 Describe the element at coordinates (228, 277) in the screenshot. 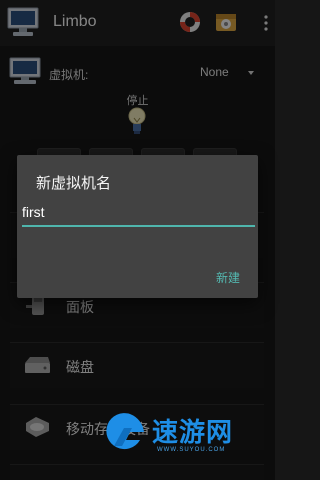

I see `create-button: 新建` at that location.